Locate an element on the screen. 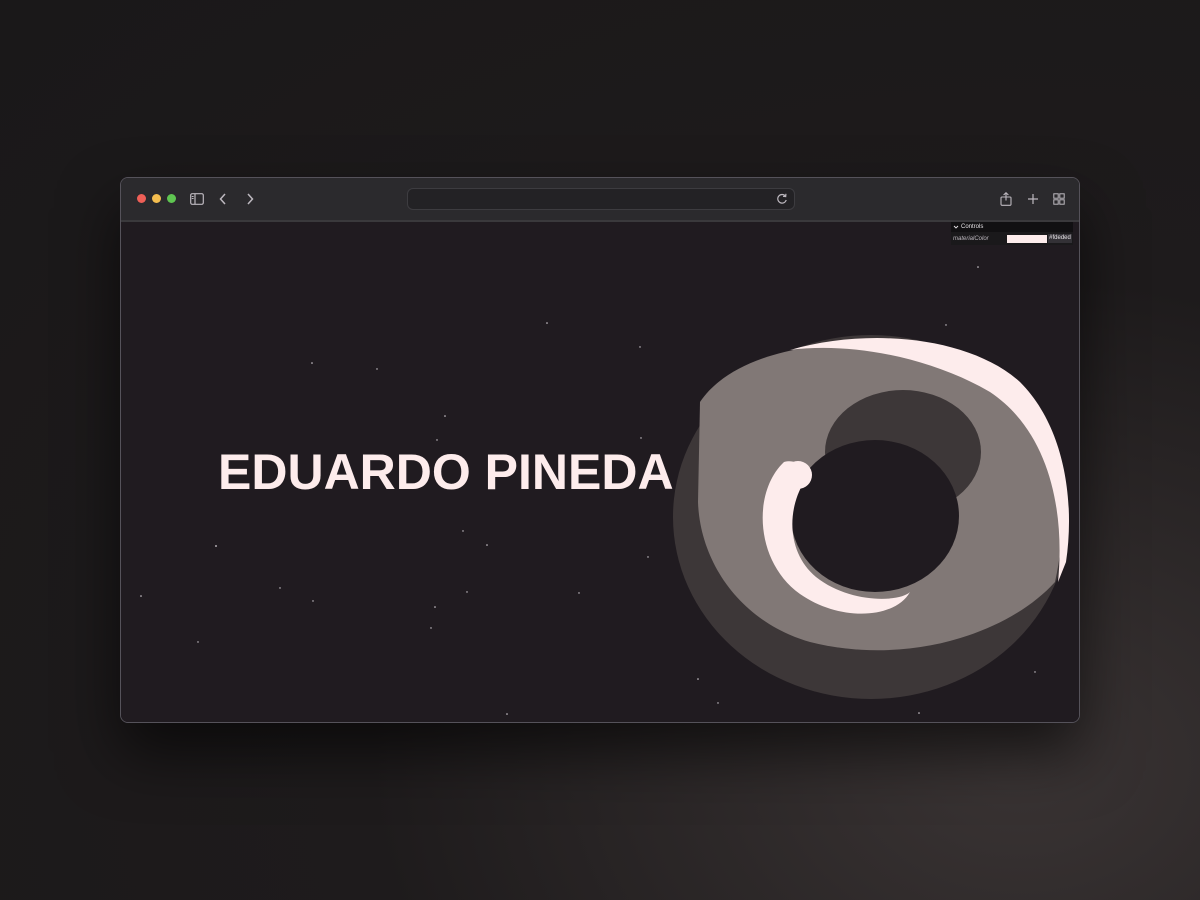 The width and height of the screenshot is (1200, 900). sidebar-icon is located at coordinates (197, 199).